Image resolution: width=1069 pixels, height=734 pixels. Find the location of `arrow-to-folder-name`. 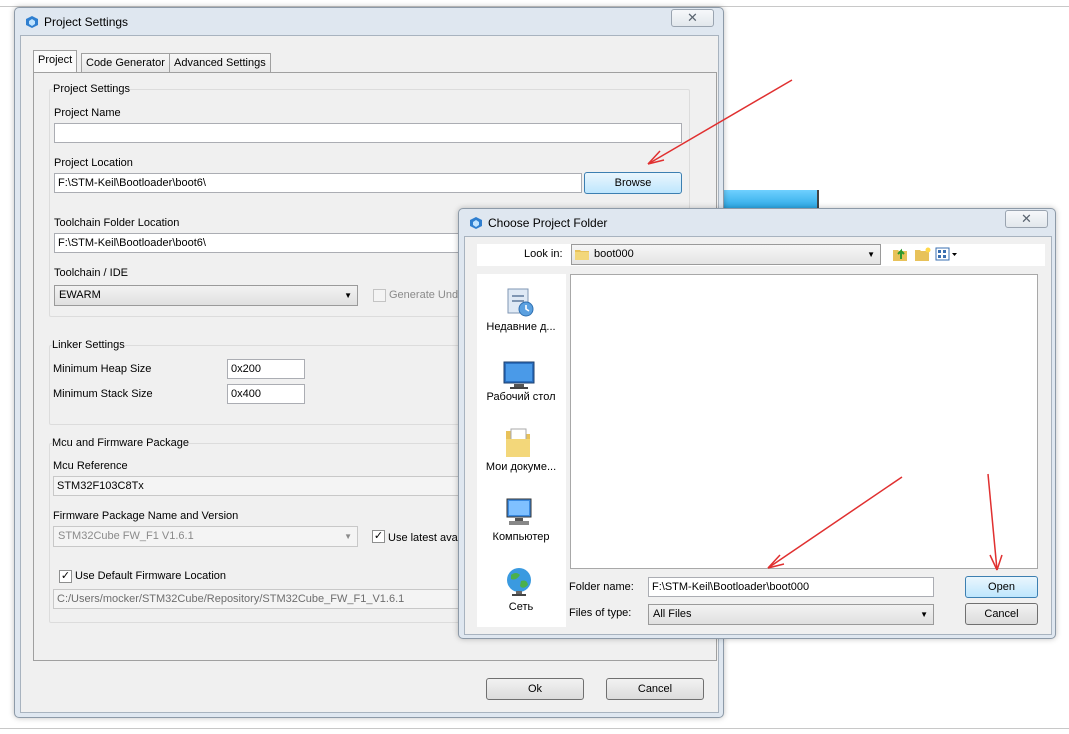

arrow-to-folder-name is located at coordinates (835, 522).